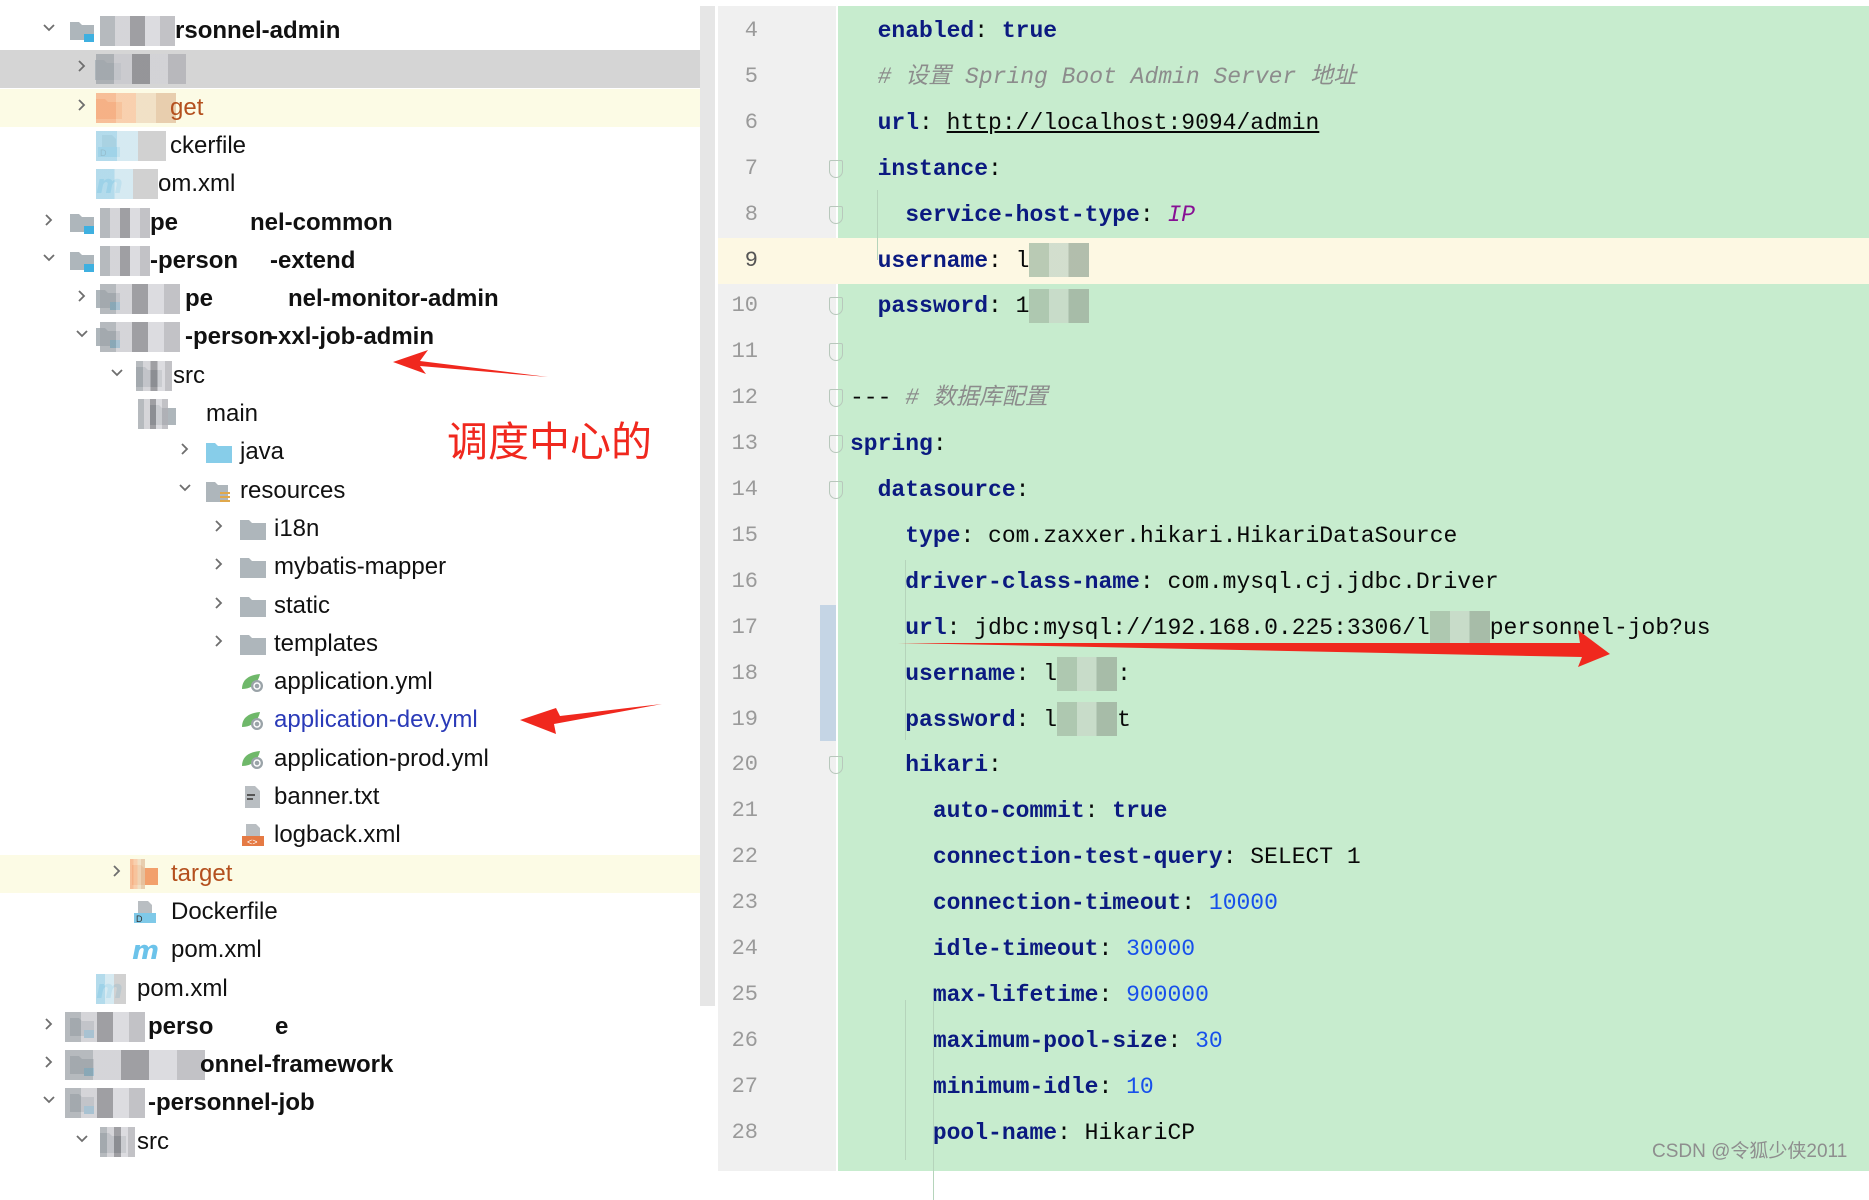  Describe the element at coordinates (350, 1027) in the screenshot. I see `tree-row: perso e` at that location.